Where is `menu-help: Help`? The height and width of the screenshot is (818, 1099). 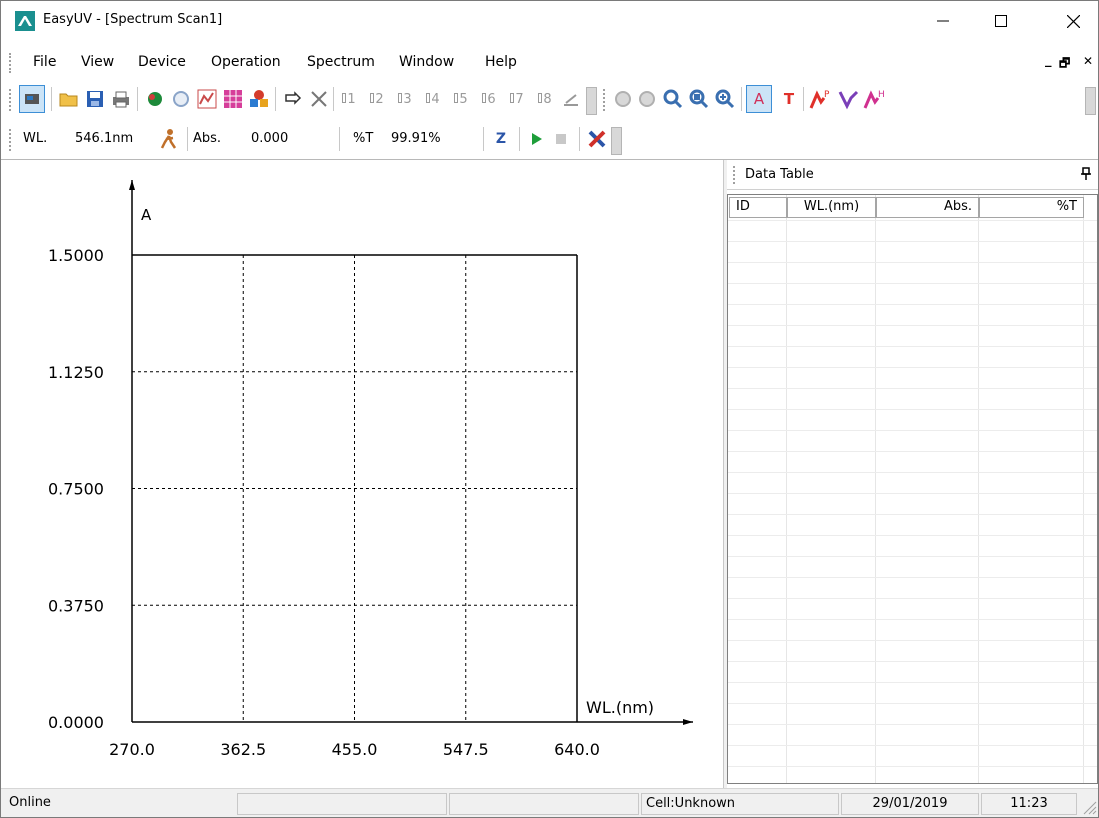
menu-help: Help is located at coordinates (501, 62).